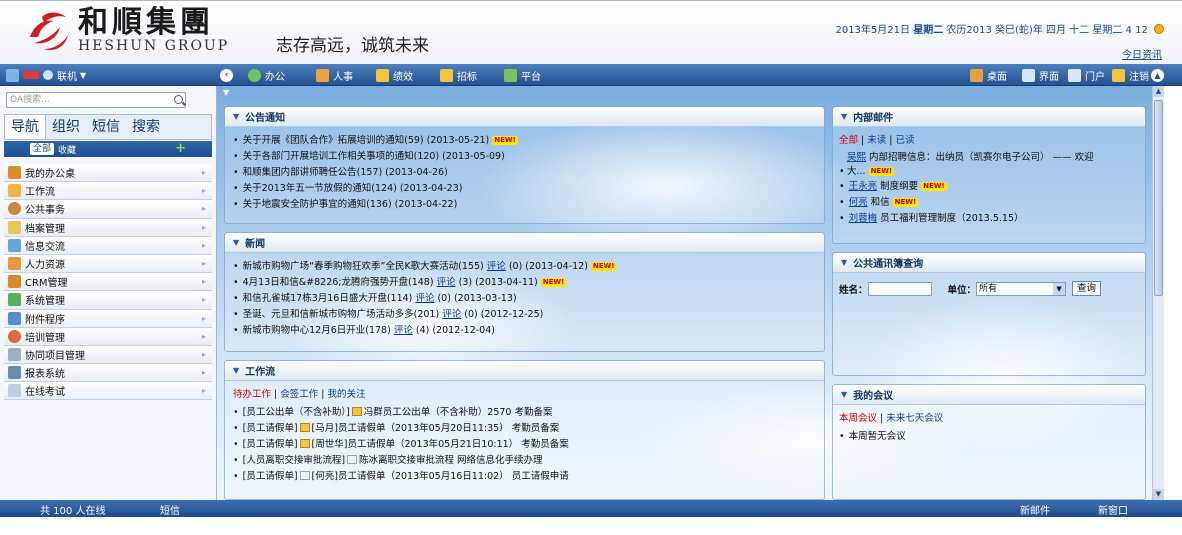  Describe the element at coordinates (108, 391) in the screenshot. I see `sidebar-item-online-exam: 在线考试 ▸` at that location.